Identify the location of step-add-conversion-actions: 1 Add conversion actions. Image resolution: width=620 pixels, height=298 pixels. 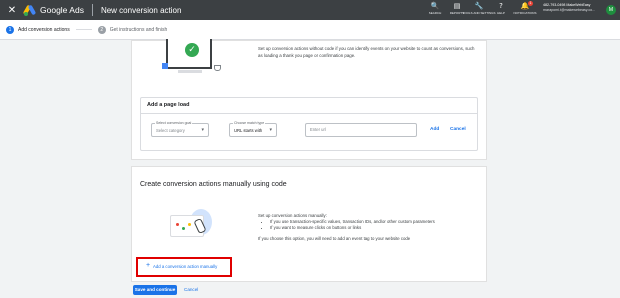
(38, 29).